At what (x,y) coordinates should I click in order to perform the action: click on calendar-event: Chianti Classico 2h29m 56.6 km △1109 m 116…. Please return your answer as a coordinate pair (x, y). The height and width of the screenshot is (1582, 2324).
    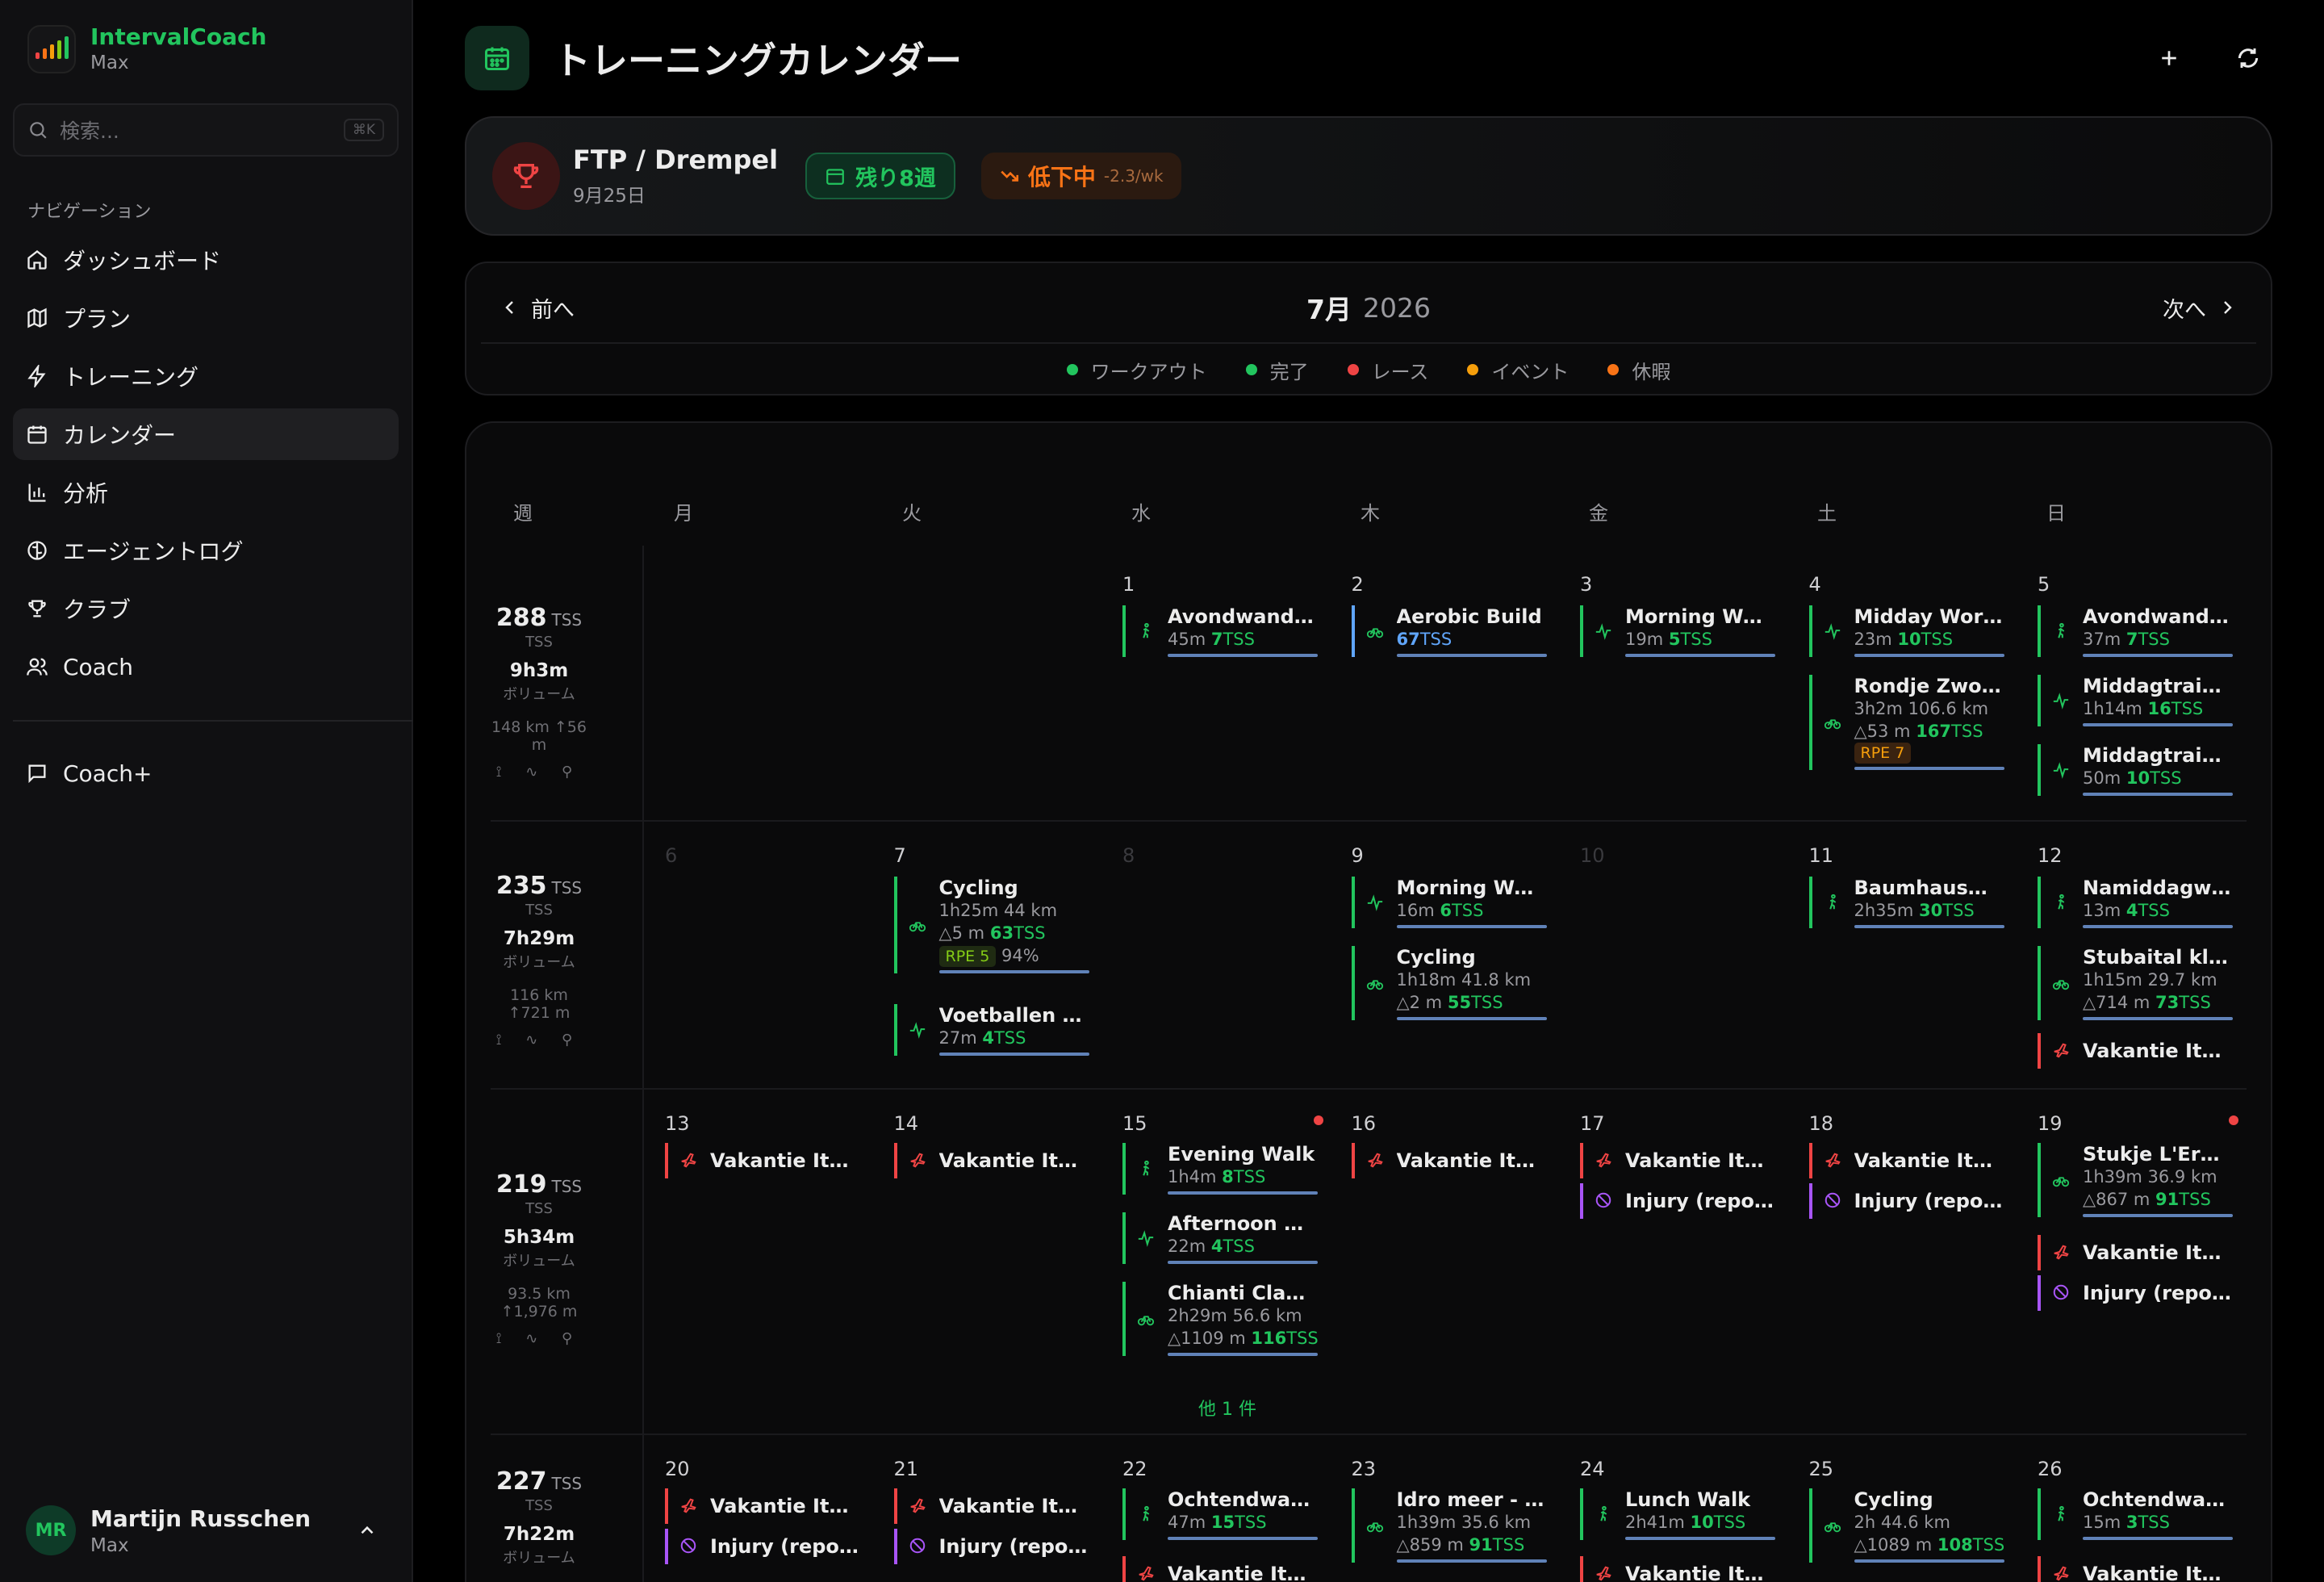
    Looking at the image, I should click on (1220, 1319).